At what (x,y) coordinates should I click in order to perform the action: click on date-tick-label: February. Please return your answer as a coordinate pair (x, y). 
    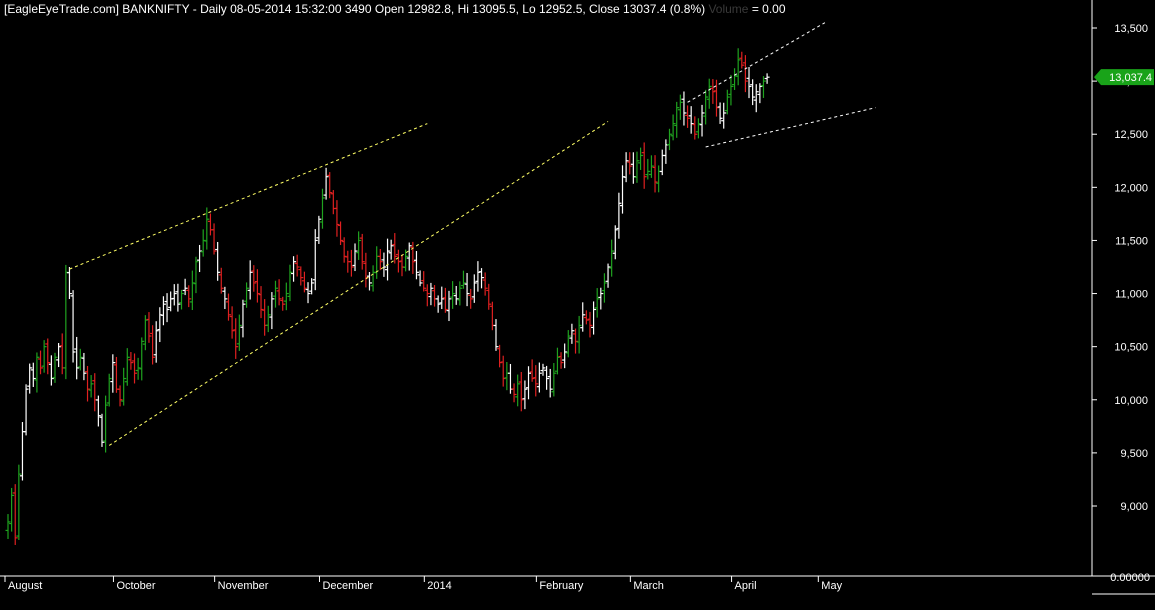
    Looking at the image, I should click on (561, 586).